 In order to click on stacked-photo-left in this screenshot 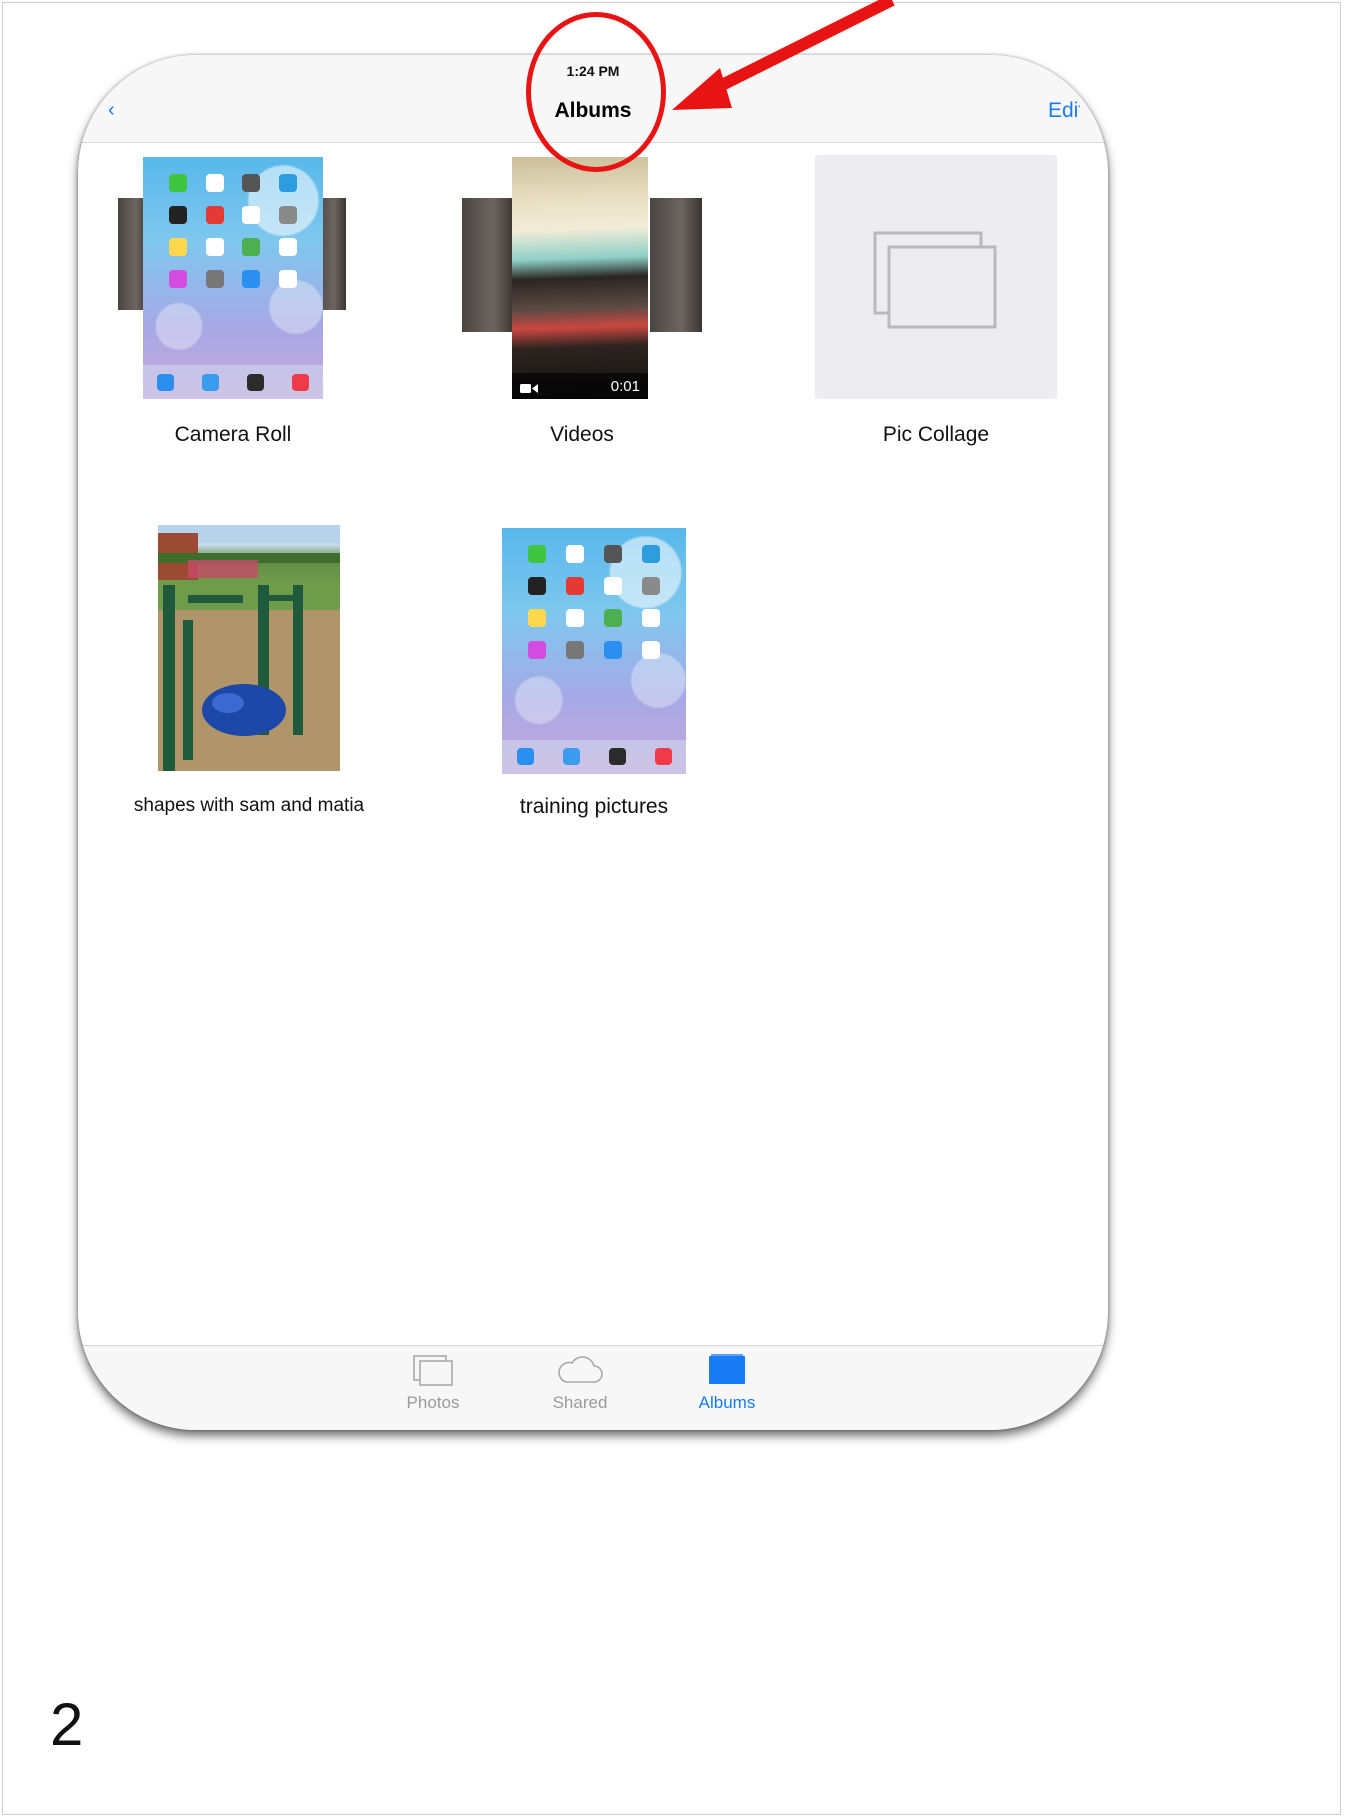, I will do `click(488, 265)`.